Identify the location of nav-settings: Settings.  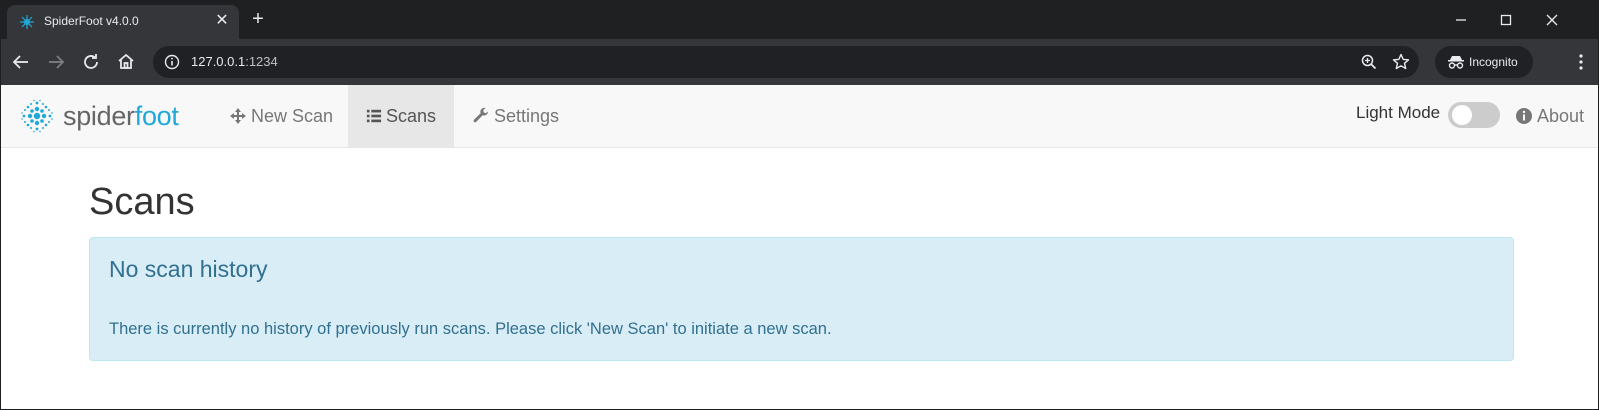
(515, 116).